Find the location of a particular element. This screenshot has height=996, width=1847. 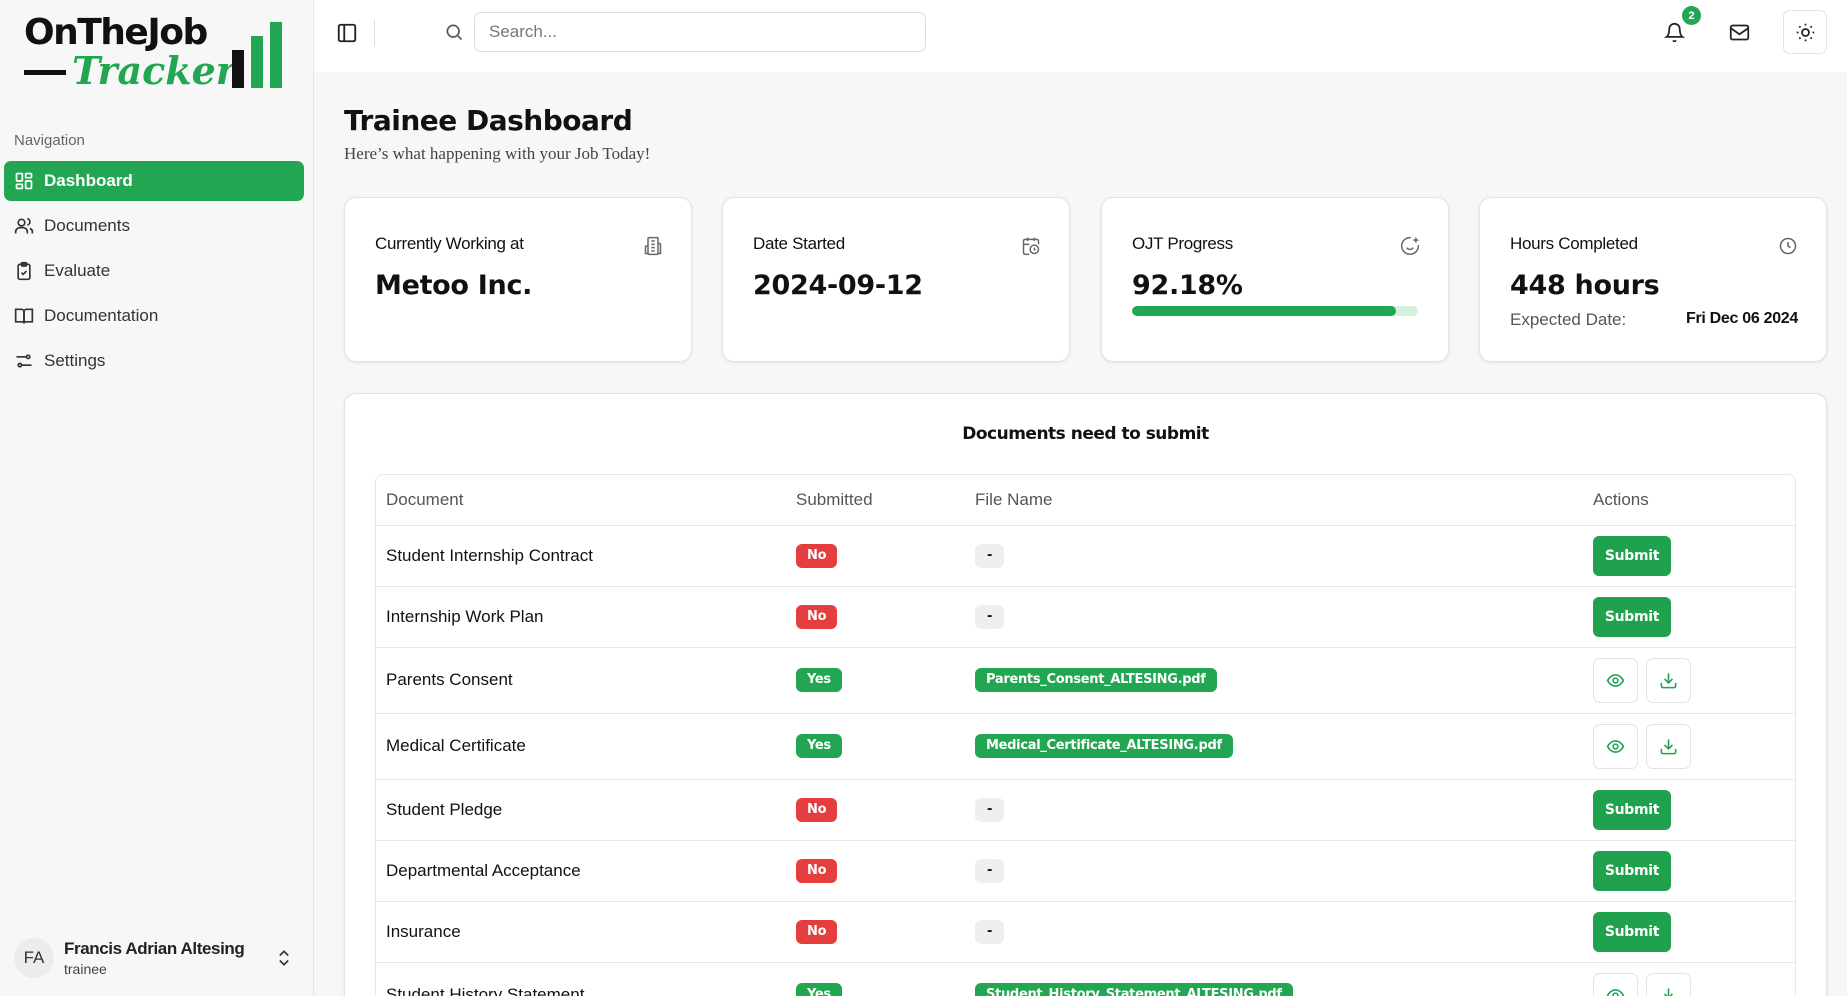

card-label: Date Started is located at coordinates (799, 243).